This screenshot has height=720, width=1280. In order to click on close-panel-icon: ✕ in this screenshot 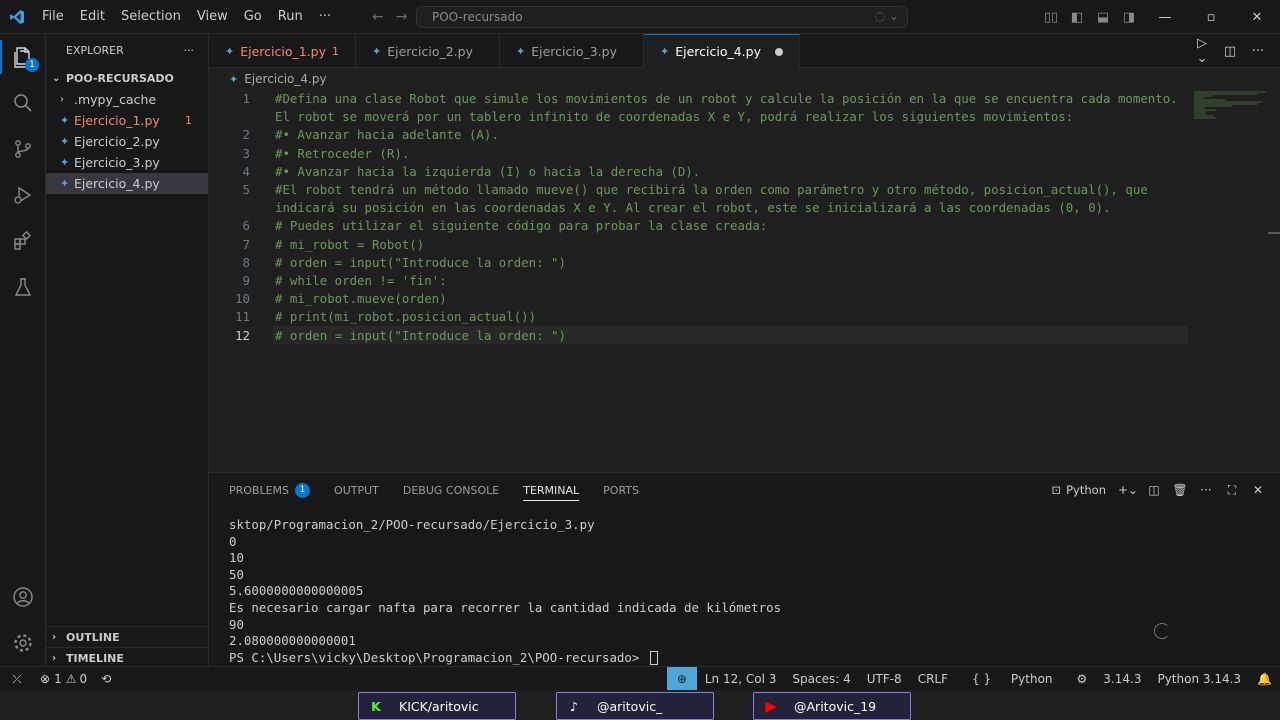, I will do `click(1258, 490)`.